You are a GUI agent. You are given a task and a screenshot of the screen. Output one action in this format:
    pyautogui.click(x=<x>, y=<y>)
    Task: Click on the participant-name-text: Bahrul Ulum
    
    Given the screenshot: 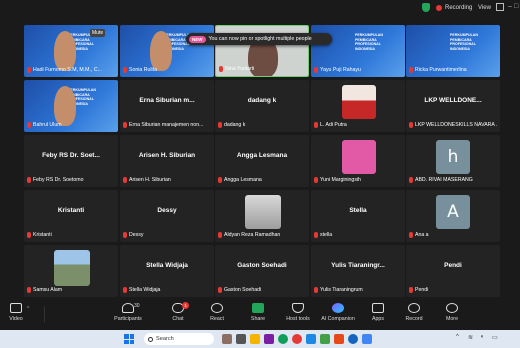 What is the action you would take?
    pyautogui.click(x=47, y=125)
    